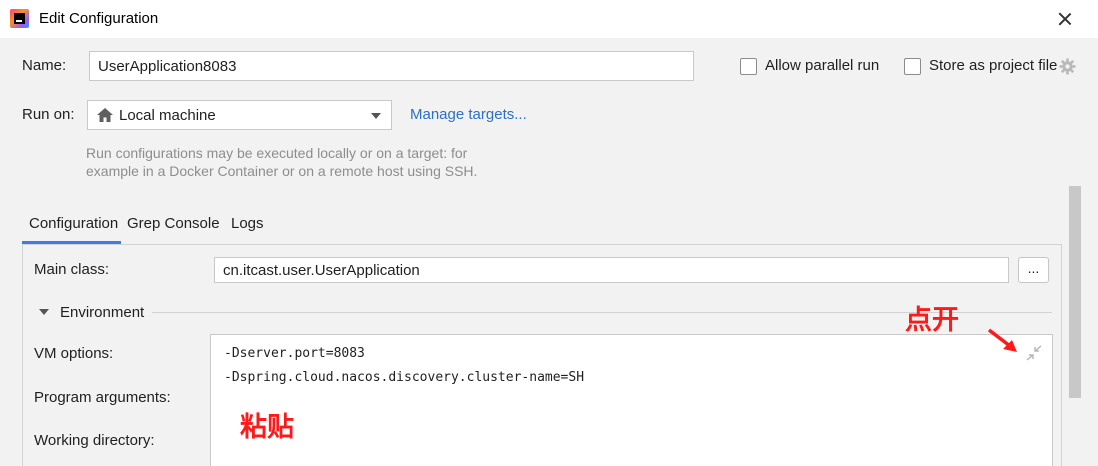 This screenshot has width=1098, height=466. I want to click on run-on-dropdown: Local machine, so click(239, 115).